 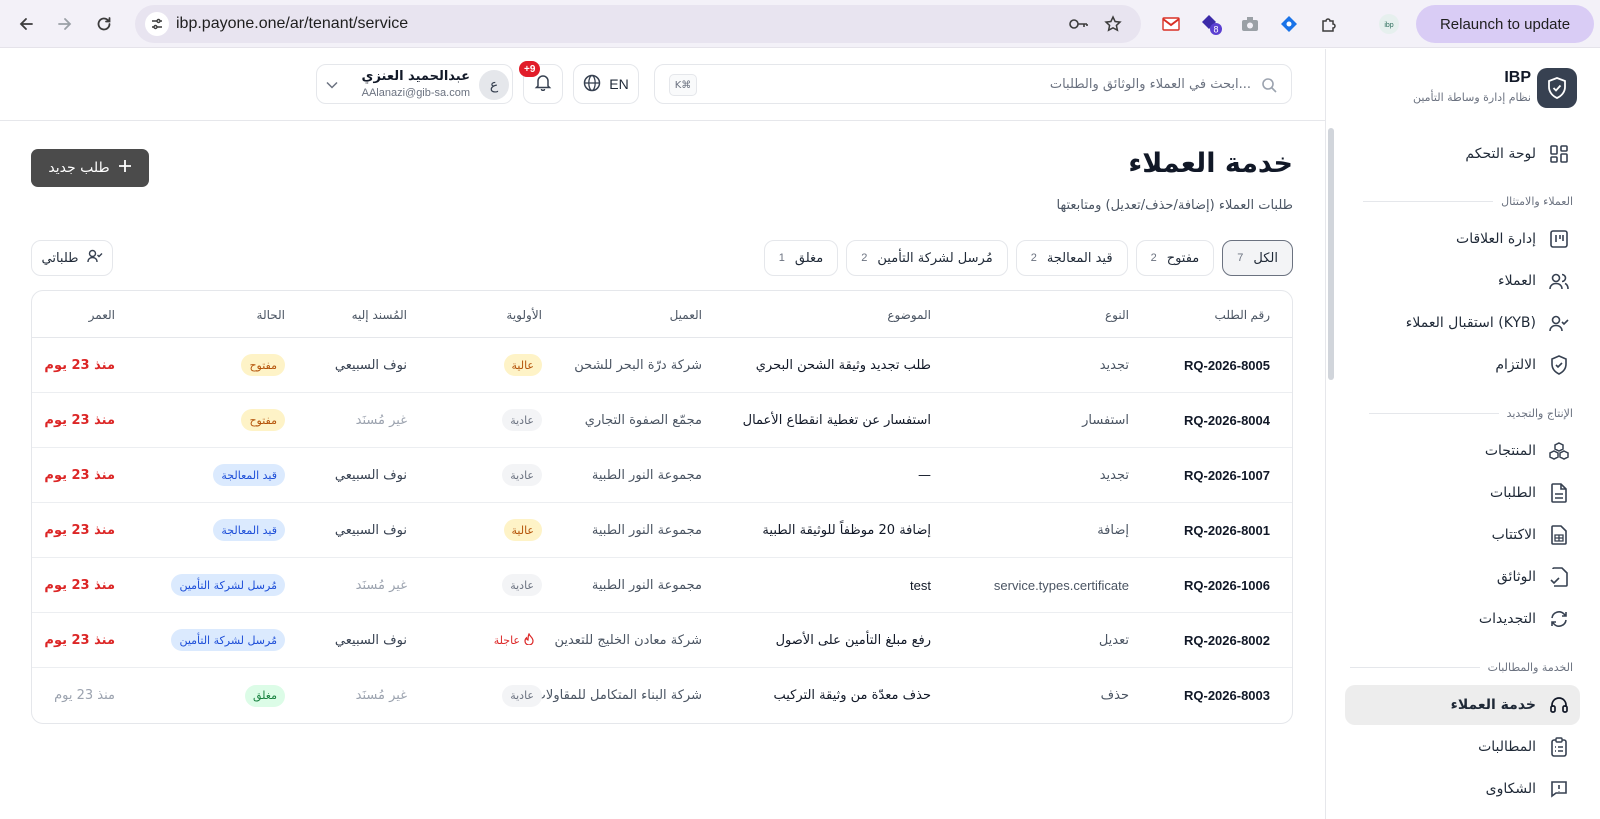 What do you see at coordinates (1389, 24) in the screenshot?
I see `profile-avatar-icon: ibp` at bounding box center [1389, 24].